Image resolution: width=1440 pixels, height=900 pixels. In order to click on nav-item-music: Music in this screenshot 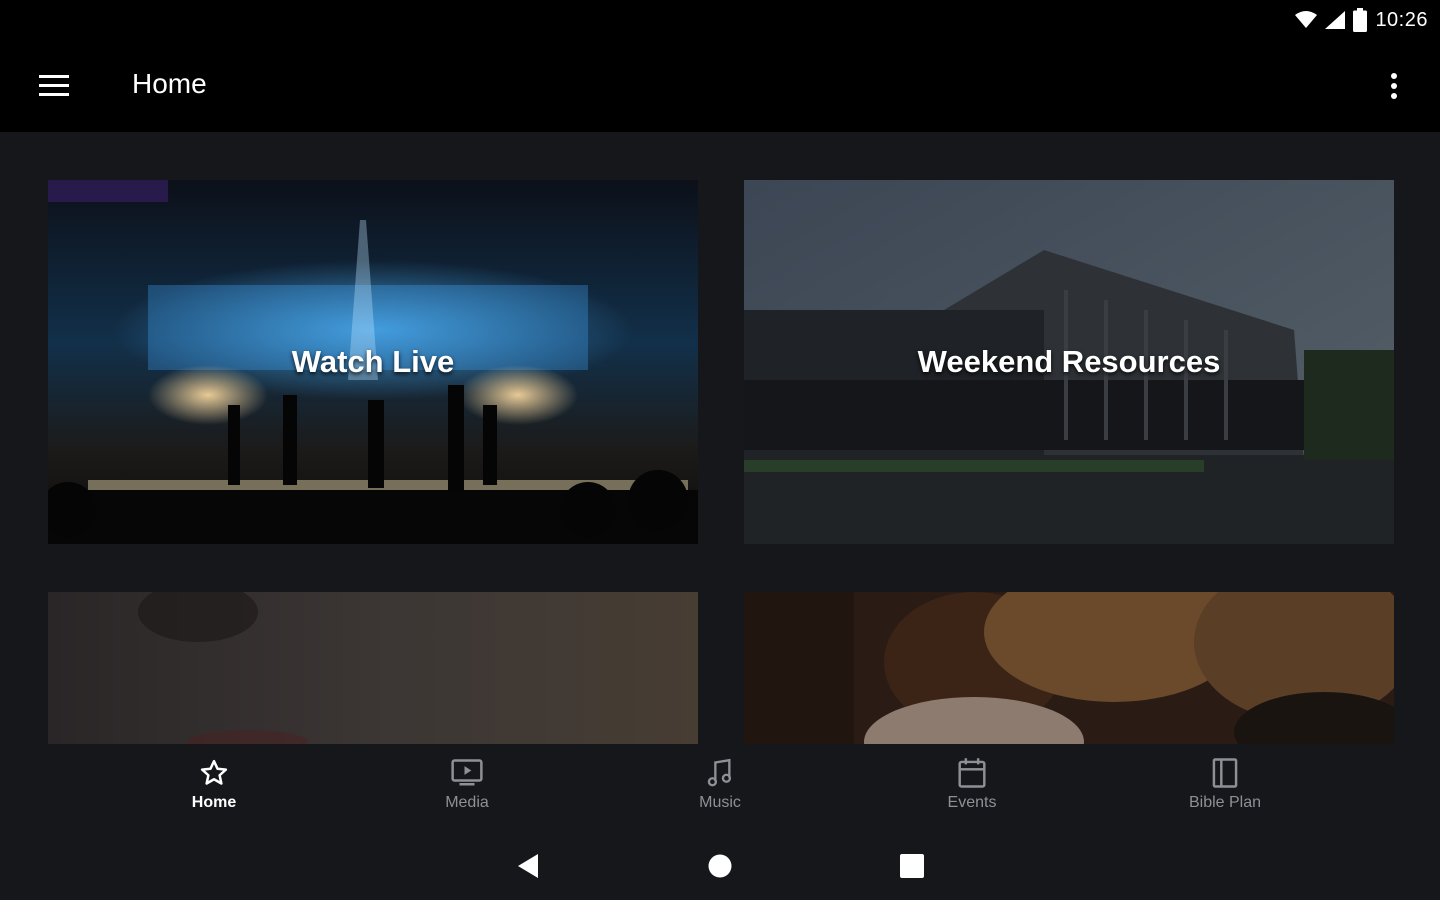, I will do `click(720, 789)`.